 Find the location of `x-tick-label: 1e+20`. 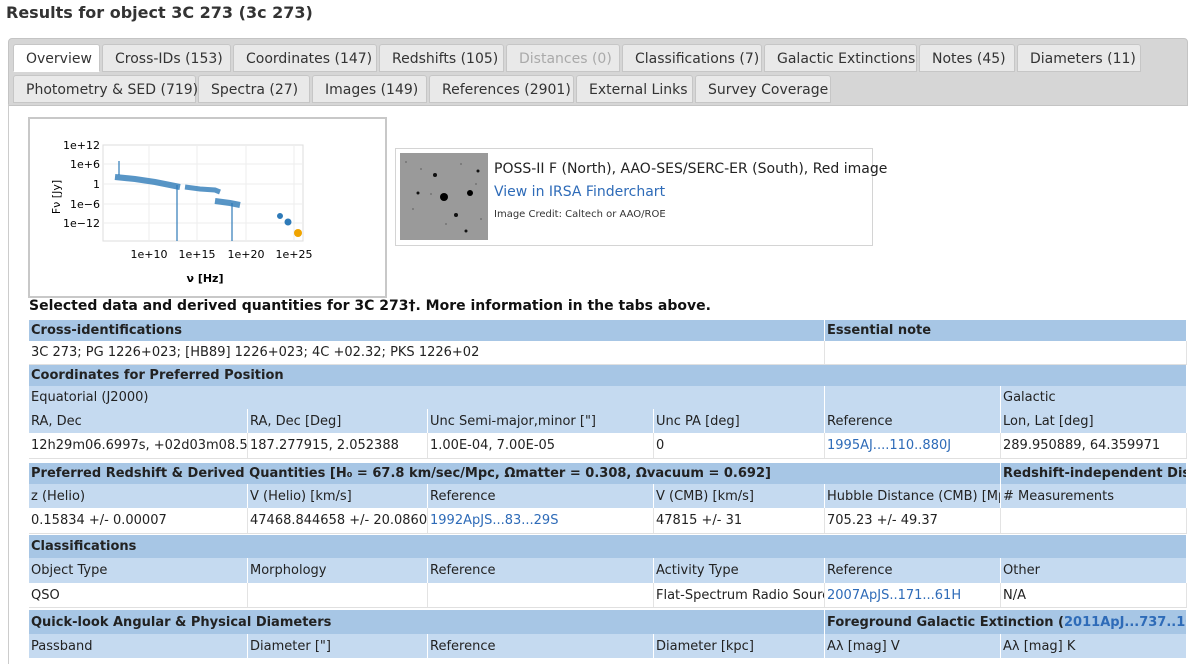

x-tick-label: 1e+20 is located at coordinates (246, 254).